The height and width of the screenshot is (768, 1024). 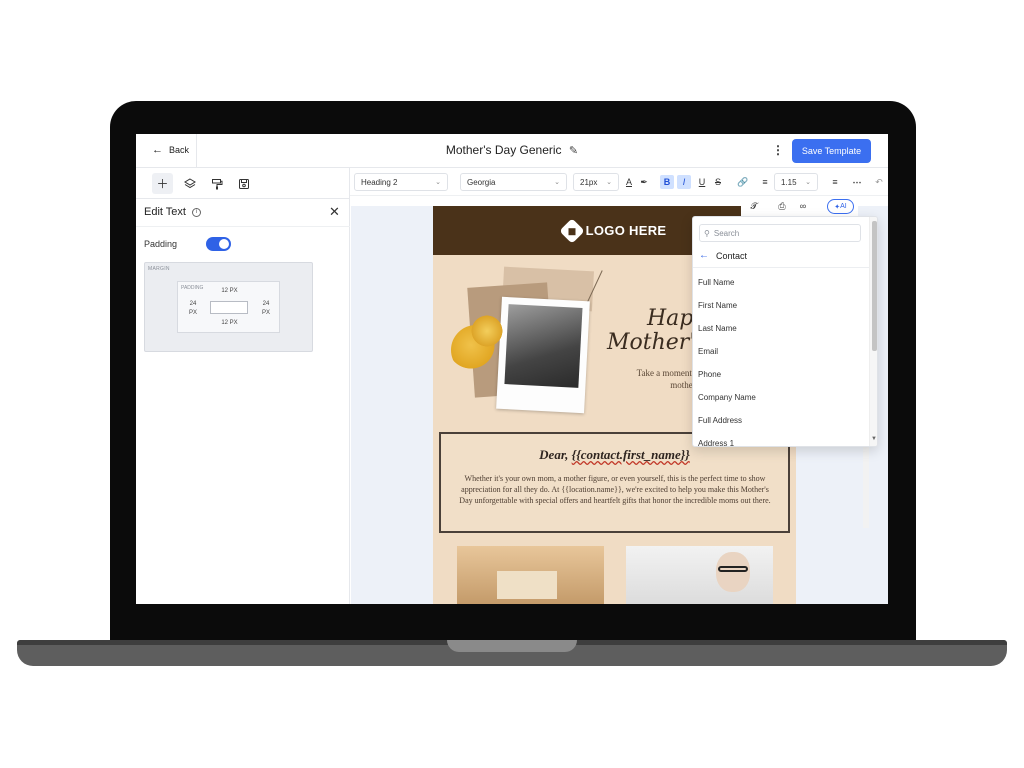 I want to click on face, so click(x=733, y=572).